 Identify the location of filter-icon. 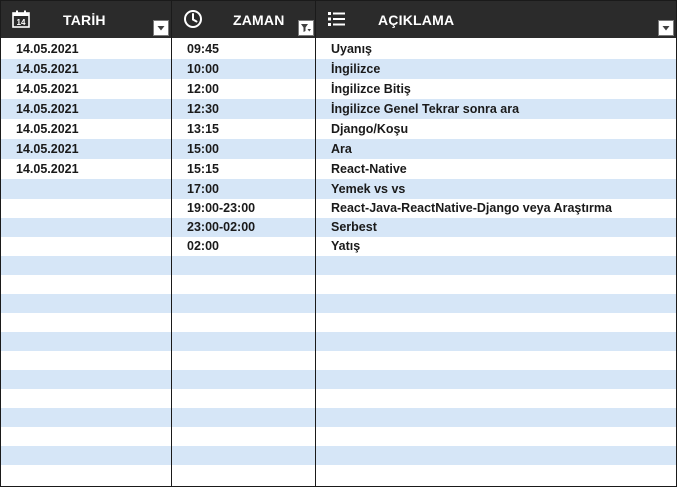
(306, 28).